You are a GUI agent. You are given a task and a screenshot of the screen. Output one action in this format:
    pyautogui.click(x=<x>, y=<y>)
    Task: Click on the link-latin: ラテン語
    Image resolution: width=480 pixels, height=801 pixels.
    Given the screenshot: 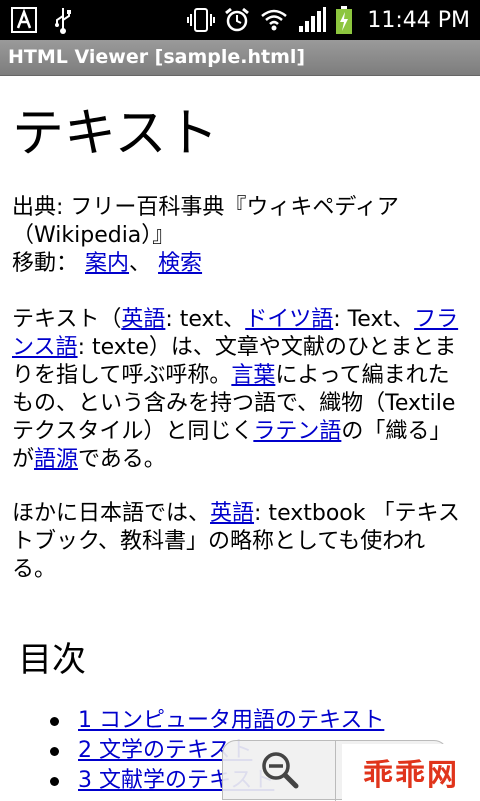 What is the action you would take?
    pyautogui.click(x=297, y=431)
    